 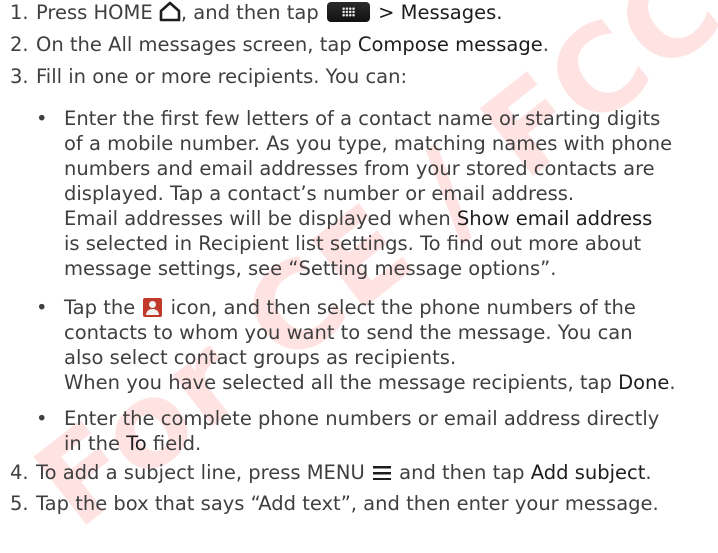 What do you see at coordinates (249, 12) in the screenshot?
I see `step-text: , and then tap` at bounding box center [249, 12].